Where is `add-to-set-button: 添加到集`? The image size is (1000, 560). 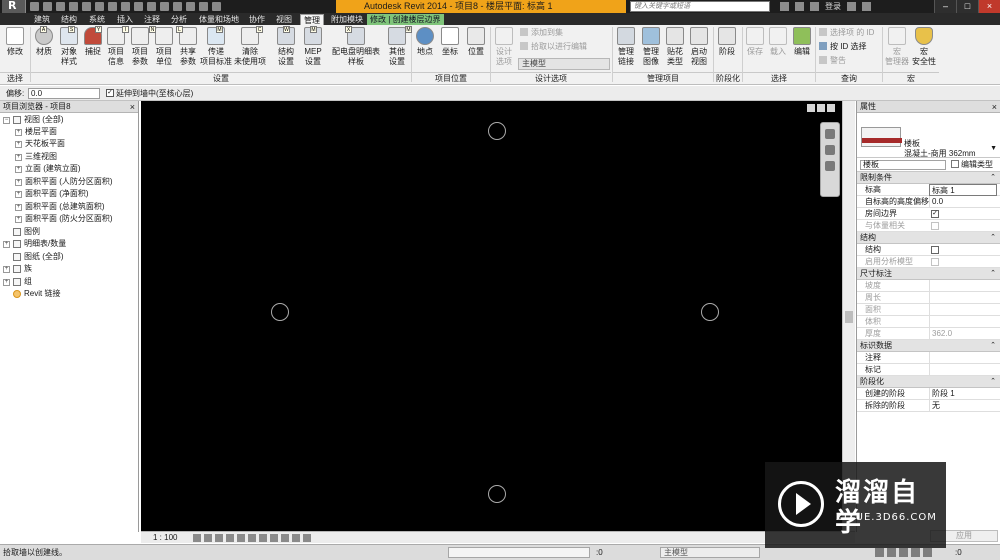 add-to-set-button: 添加到集 is located at coordinates (541, 33).